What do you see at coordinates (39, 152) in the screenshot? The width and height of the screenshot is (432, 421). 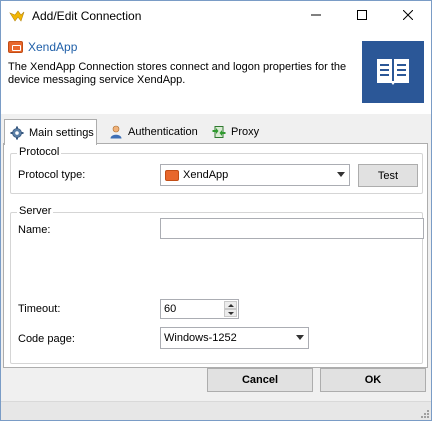 I see `protocol-group-label: Protocol` at bounding box center [39, 152].